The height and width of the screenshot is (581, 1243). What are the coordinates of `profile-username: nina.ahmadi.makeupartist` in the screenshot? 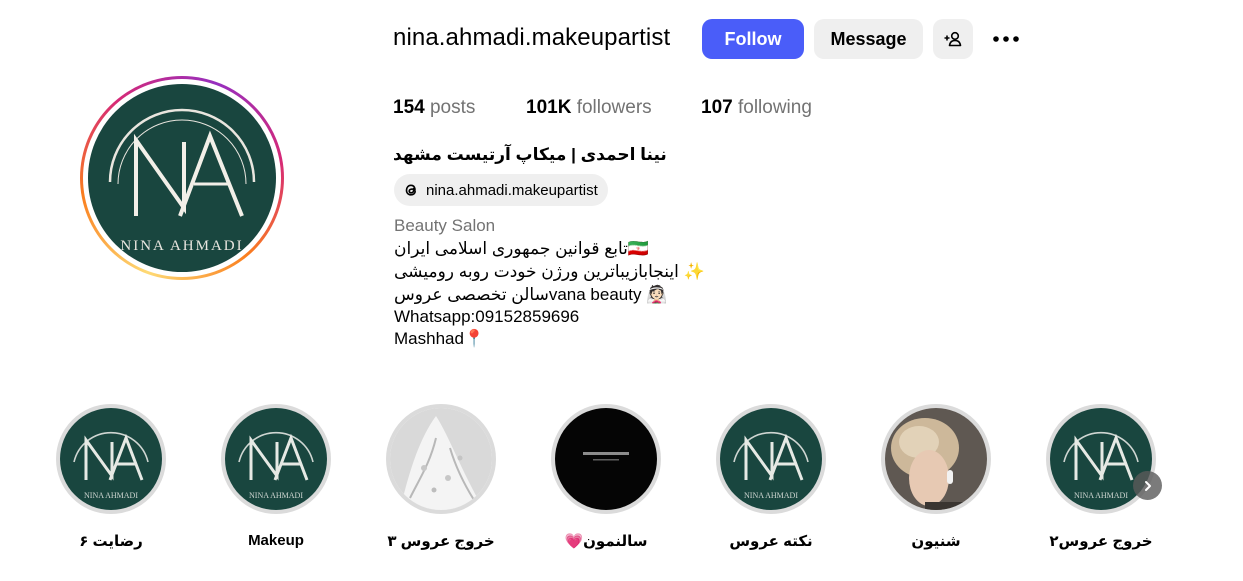 It's located at (532, 37).